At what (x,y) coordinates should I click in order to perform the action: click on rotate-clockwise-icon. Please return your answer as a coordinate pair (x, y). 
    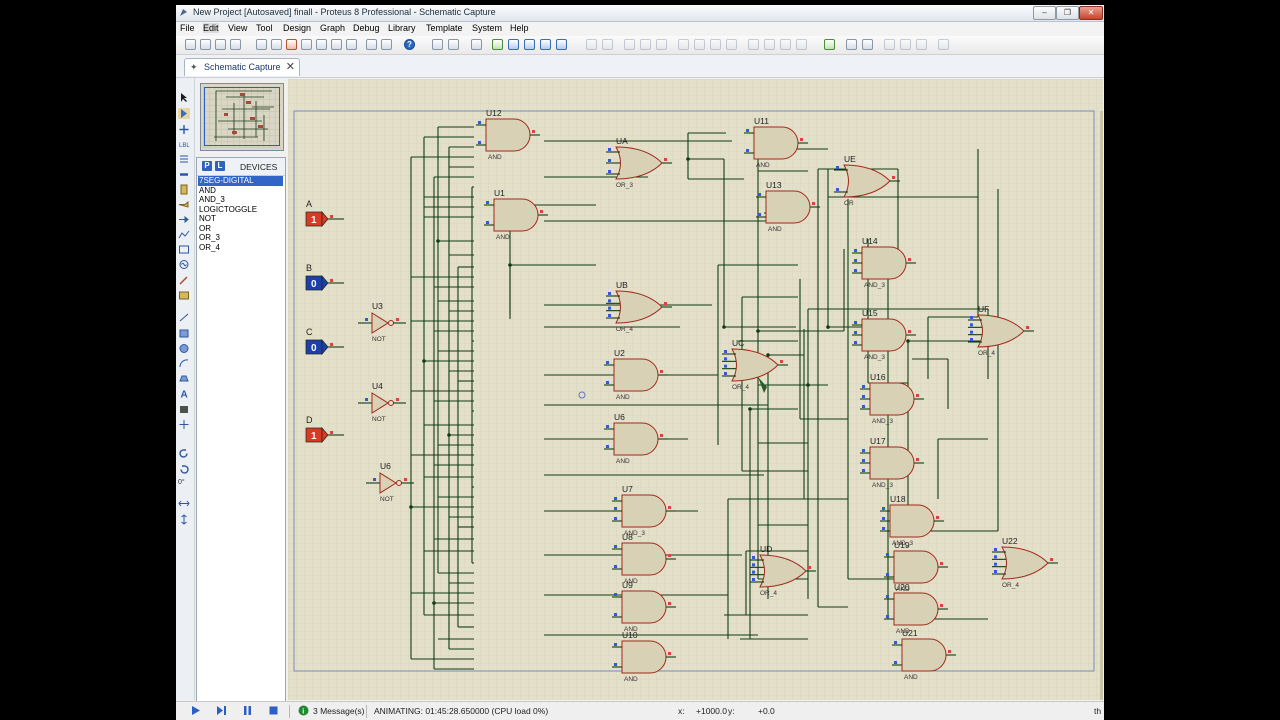
    Looking at the image, I should click on (184, 453).